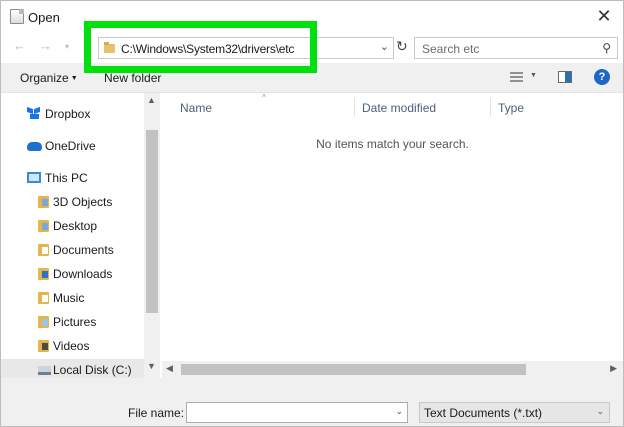  I want to click on help-icon: ?, so click(602, 77).